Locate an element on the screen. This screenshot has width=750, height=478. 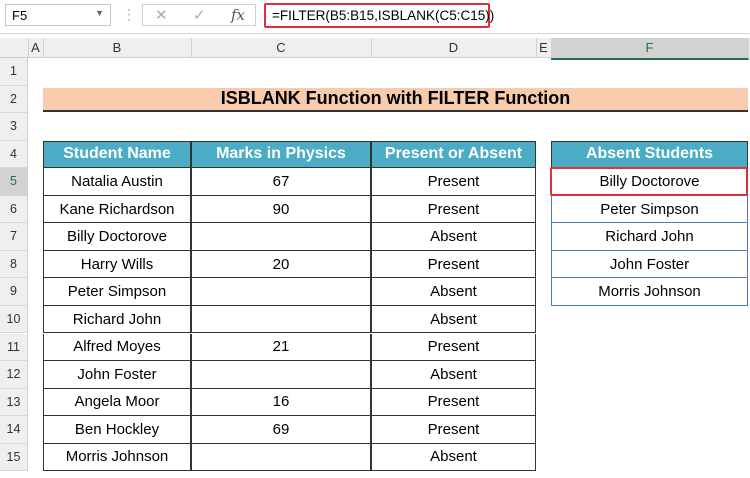
selected-cell-highlight is located at coordinates (649, 181).